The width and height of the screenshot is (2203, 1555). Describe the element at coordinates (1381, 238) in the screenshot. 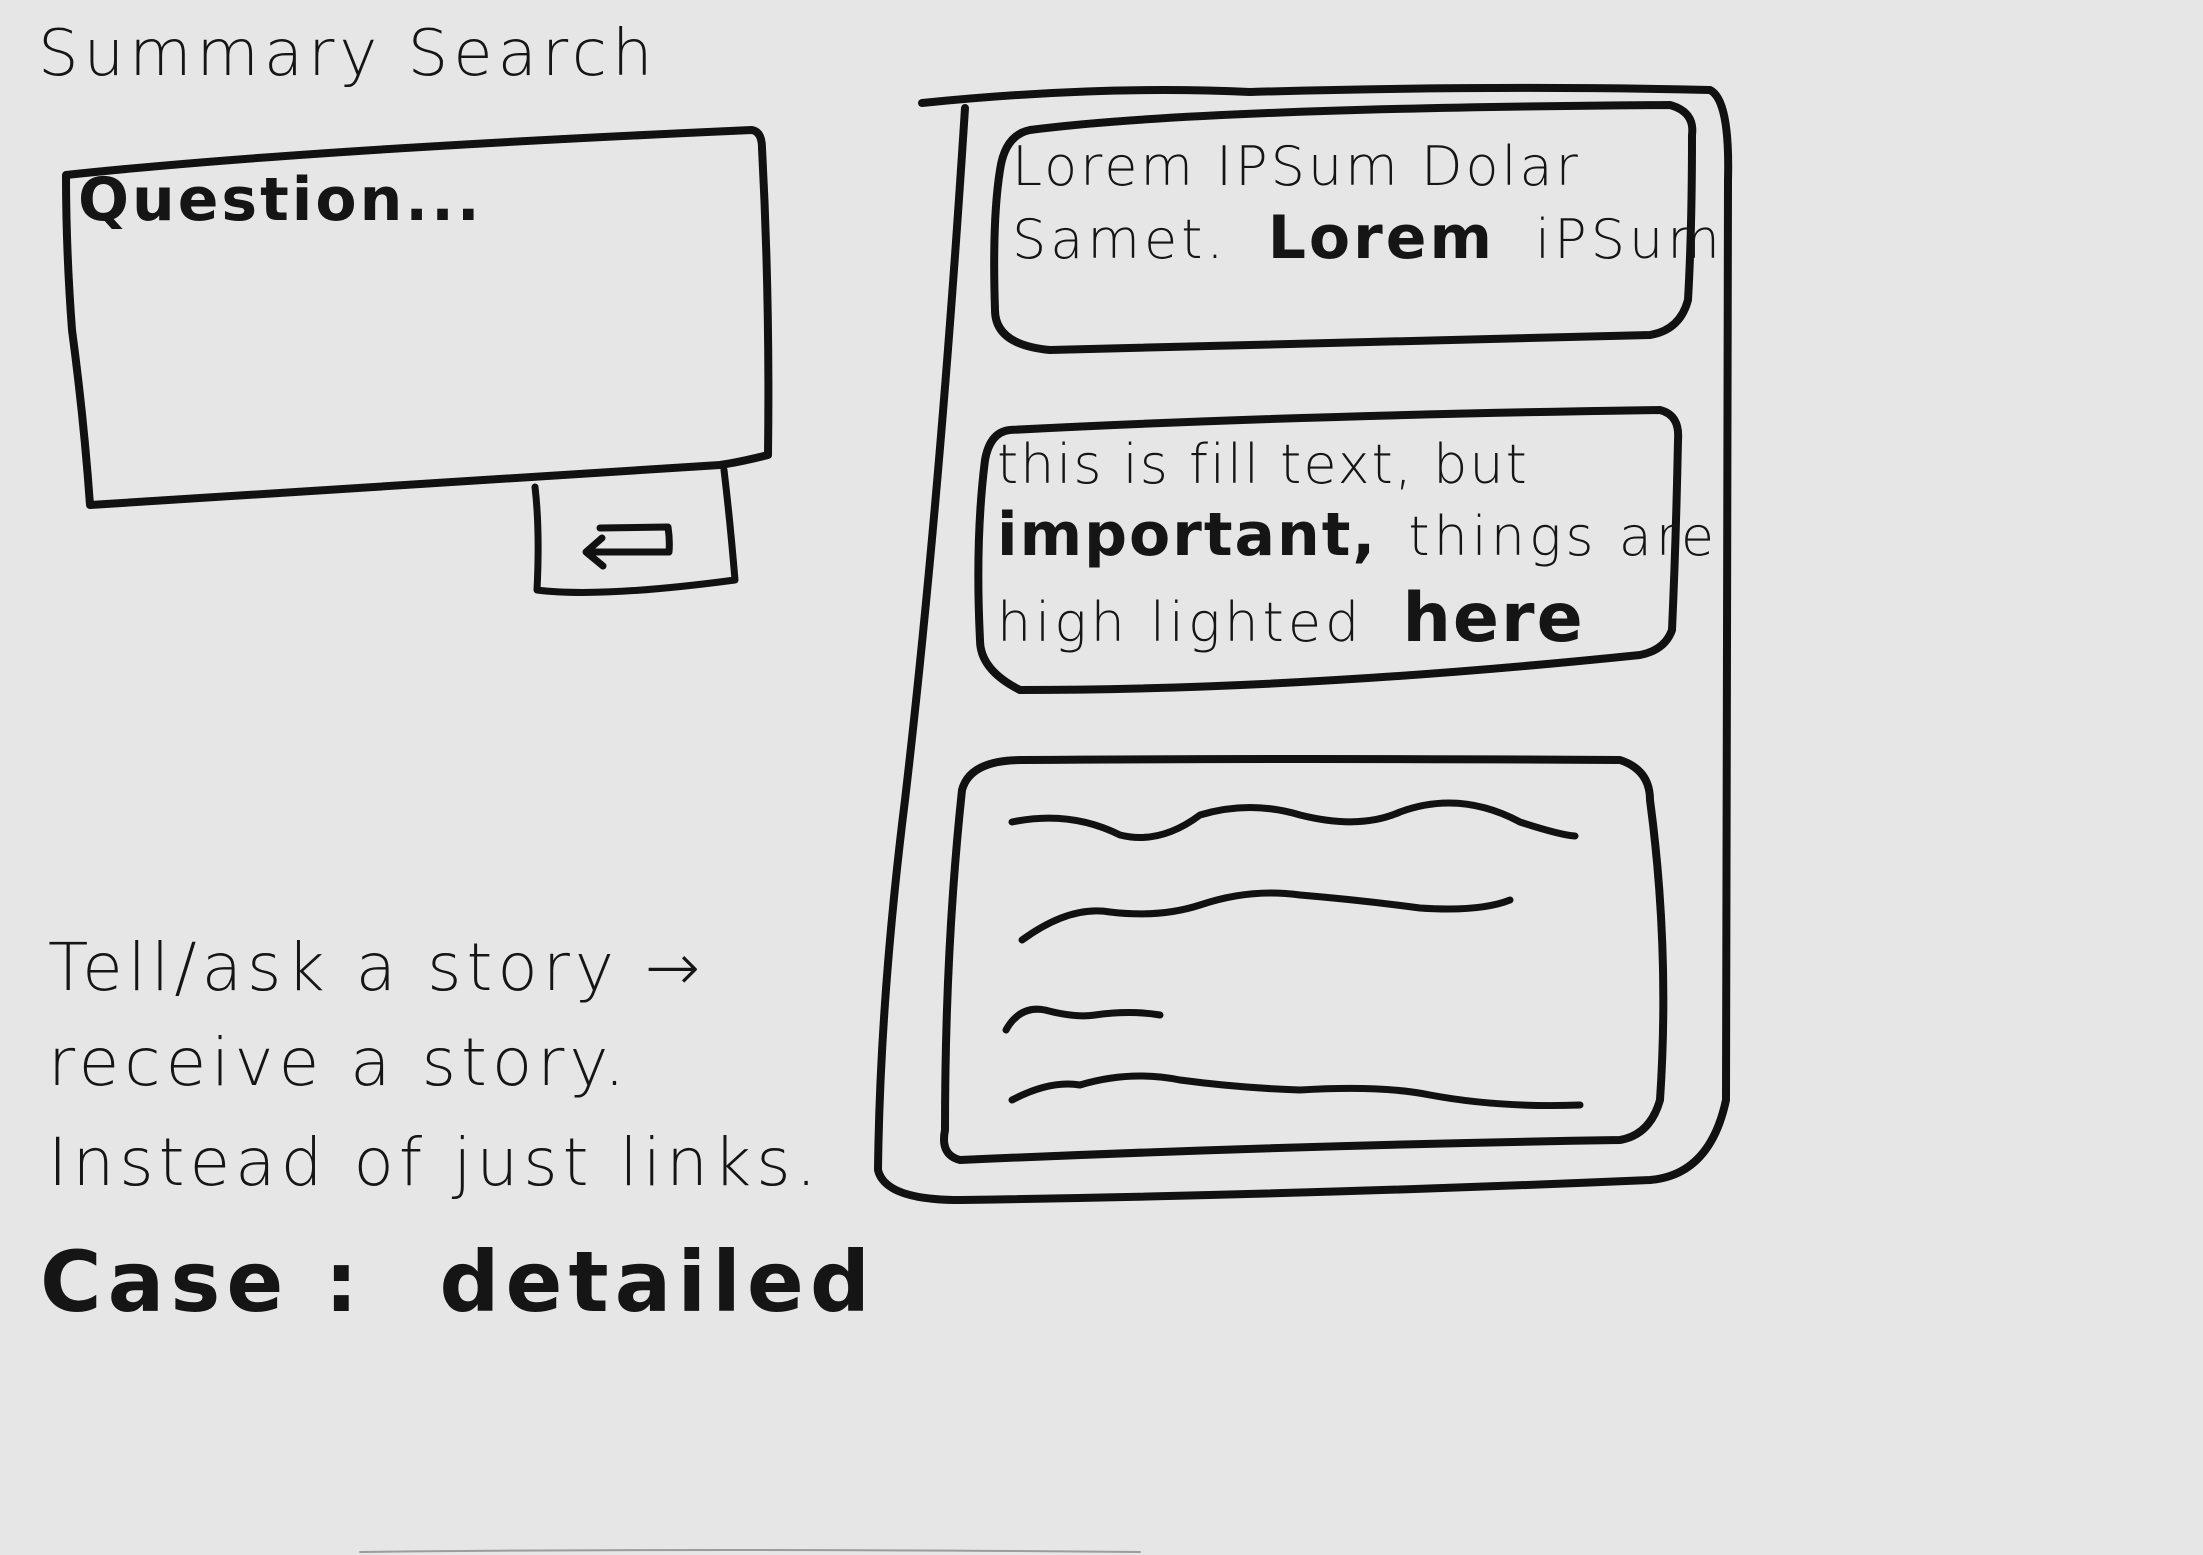

I see `result-card-1-highlight: Lorem` at that location.